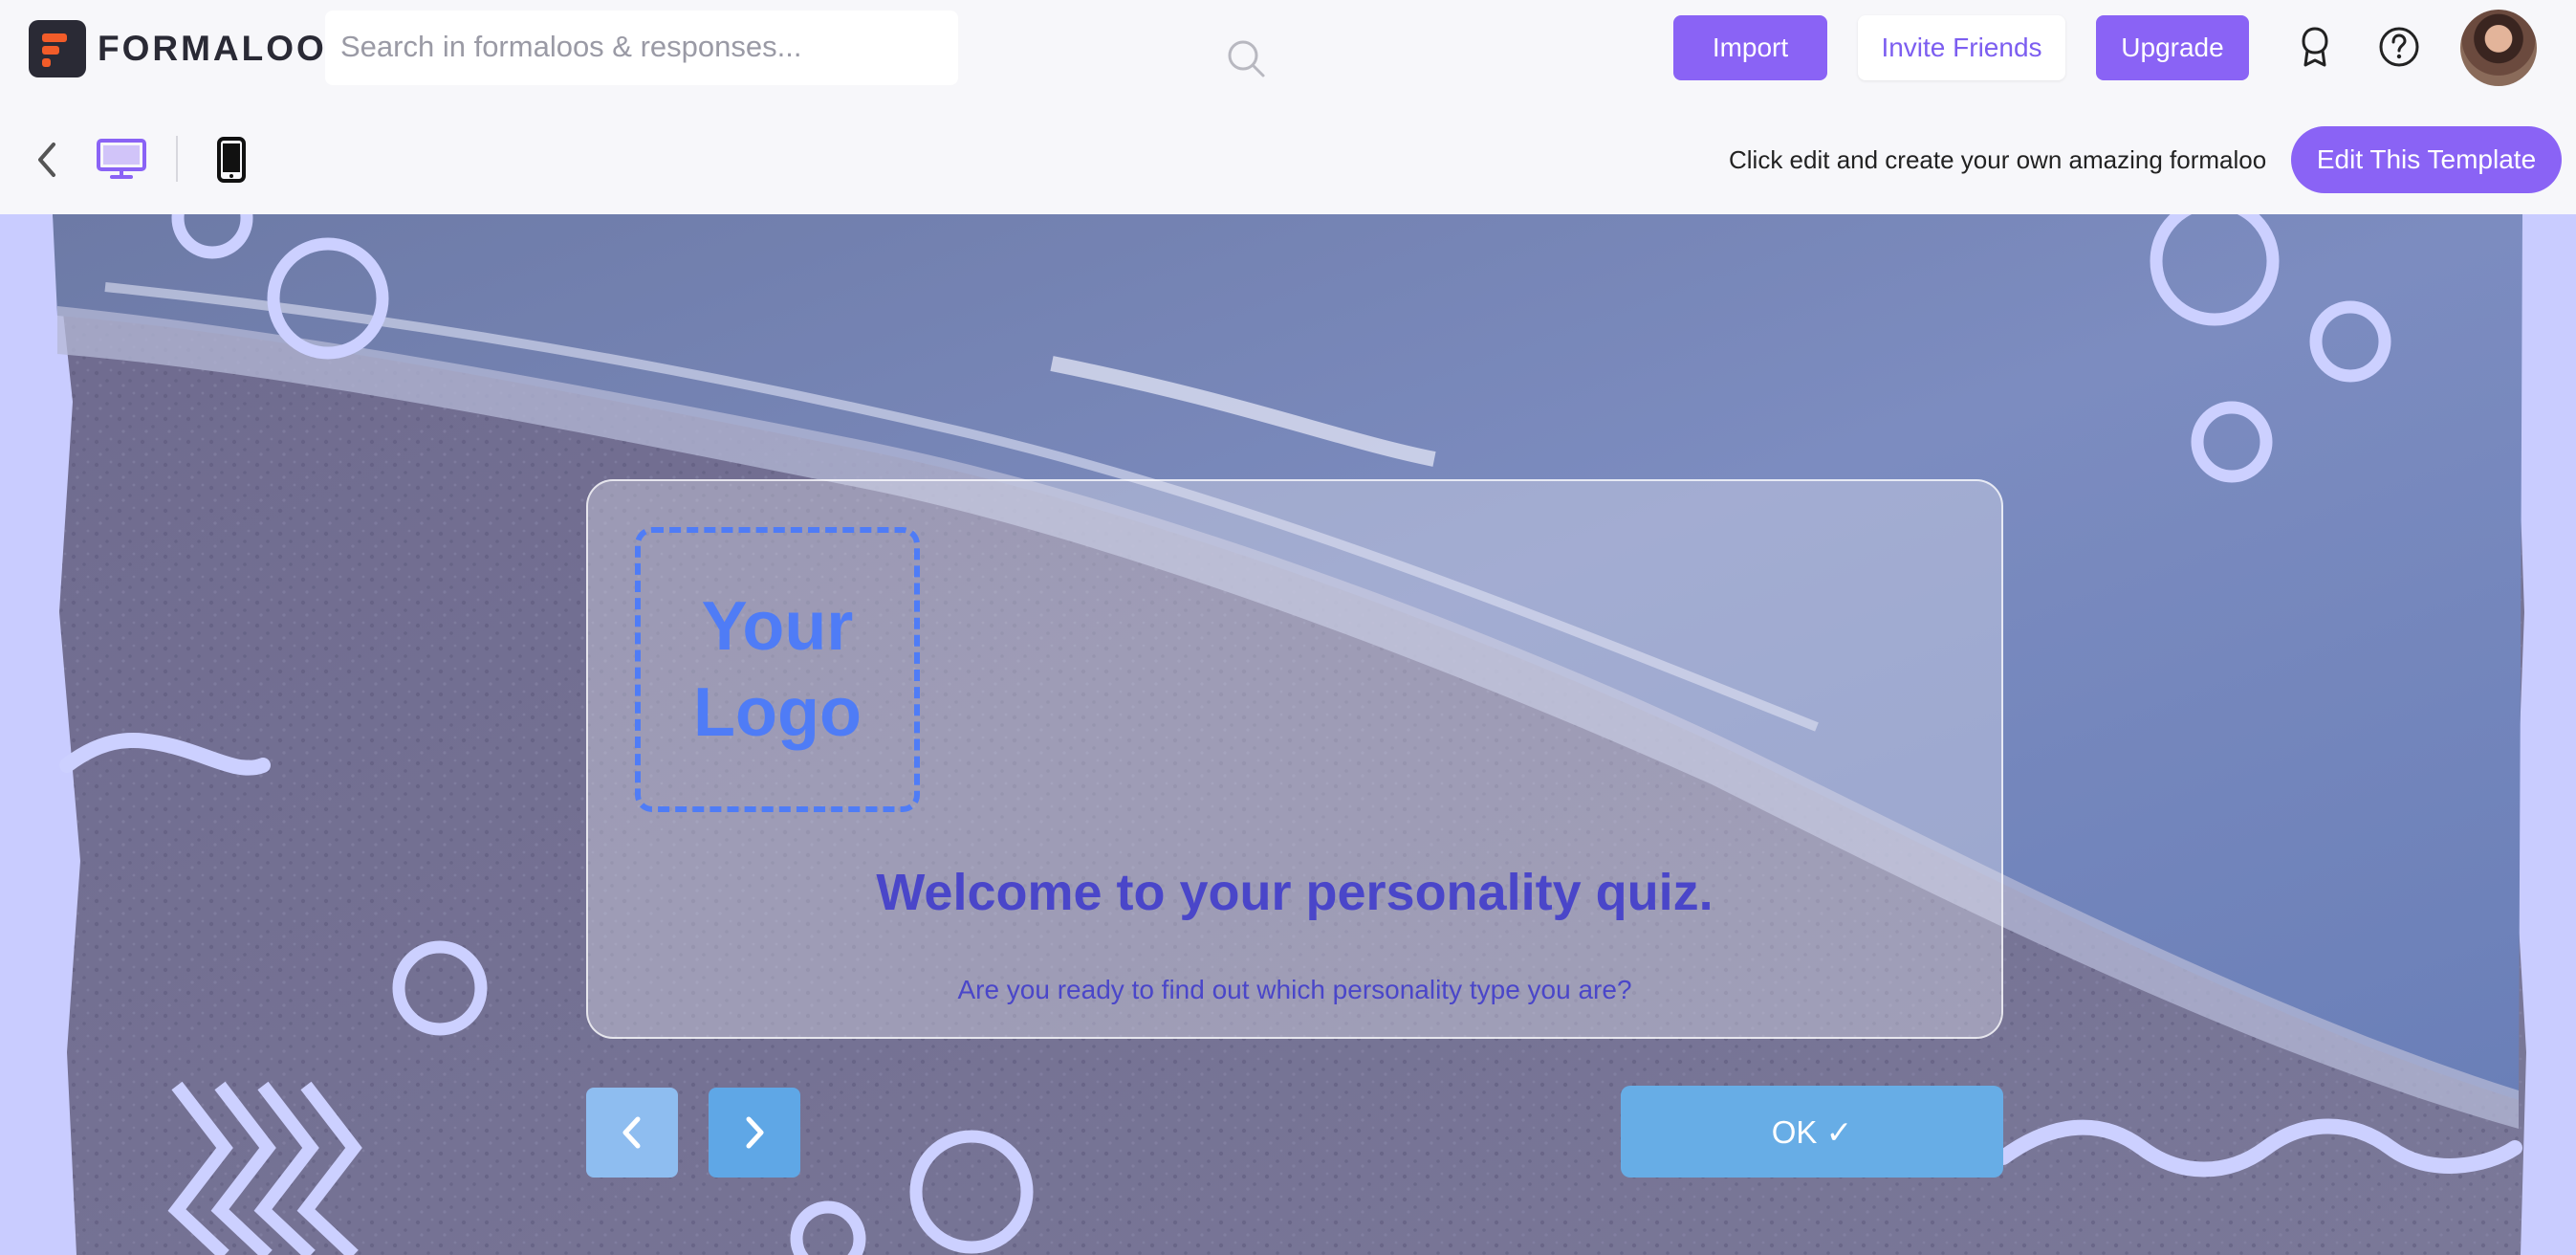 This screenshot has width=2576, height=1255. I want to click on logo-placeholder-text: Your Logo, so click(777, 669).